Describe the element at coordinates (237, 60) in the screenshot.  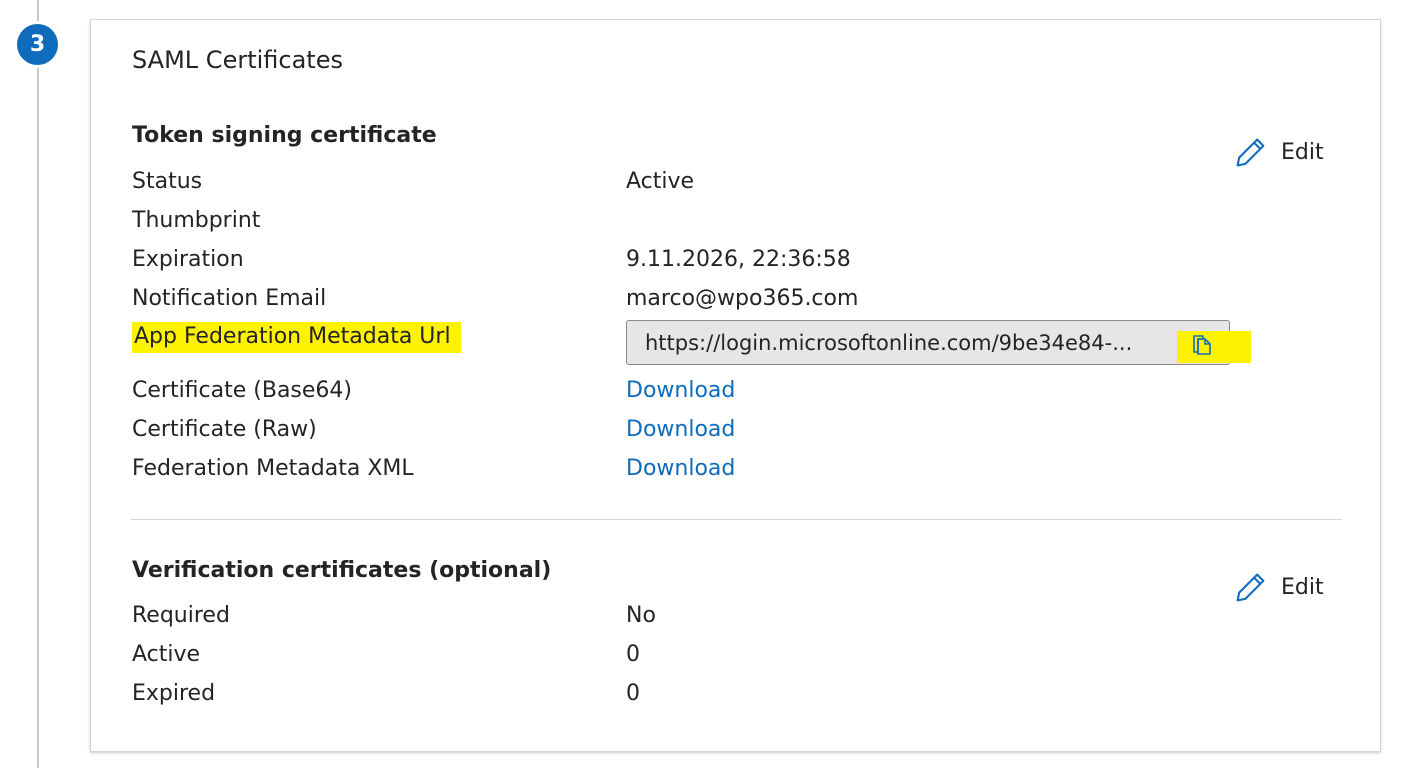
I see `card-title: SAML Certificates` at that location.